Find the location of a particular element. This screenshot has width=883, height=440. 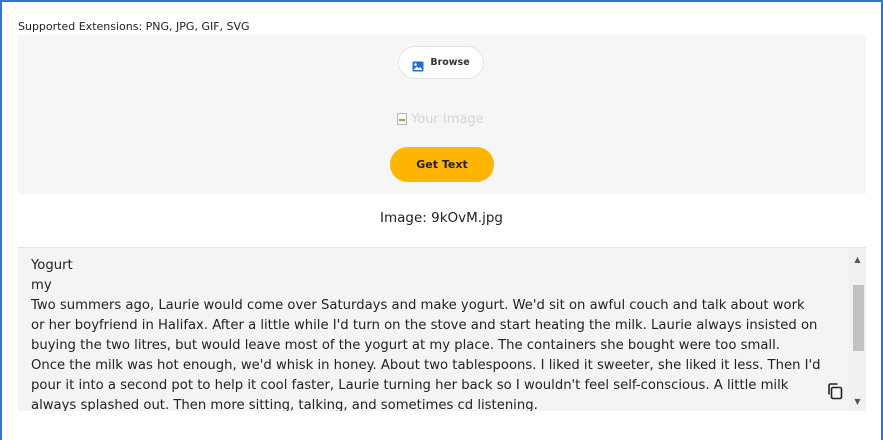

broken-image-icon is located at coordinates (402, 119).